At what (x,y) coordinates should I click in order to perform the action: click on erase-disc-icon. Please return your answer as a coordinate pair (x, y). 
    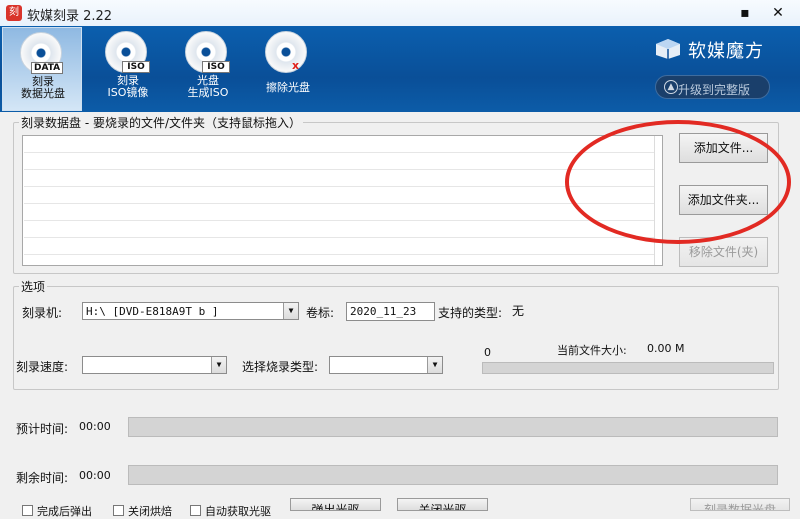
    Looking at the image, I should click on (286, 52).